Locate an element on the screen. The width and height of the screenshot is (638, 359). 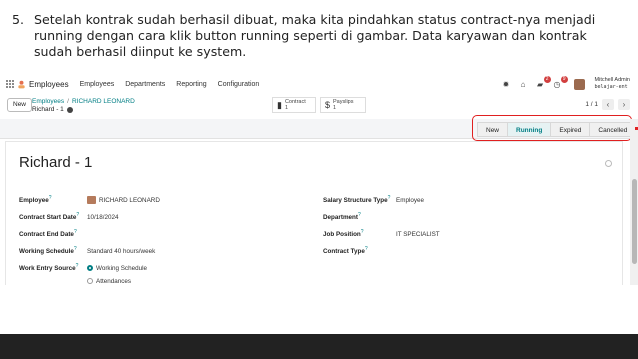
field-department: Department? is located at coordinates (342, 217).